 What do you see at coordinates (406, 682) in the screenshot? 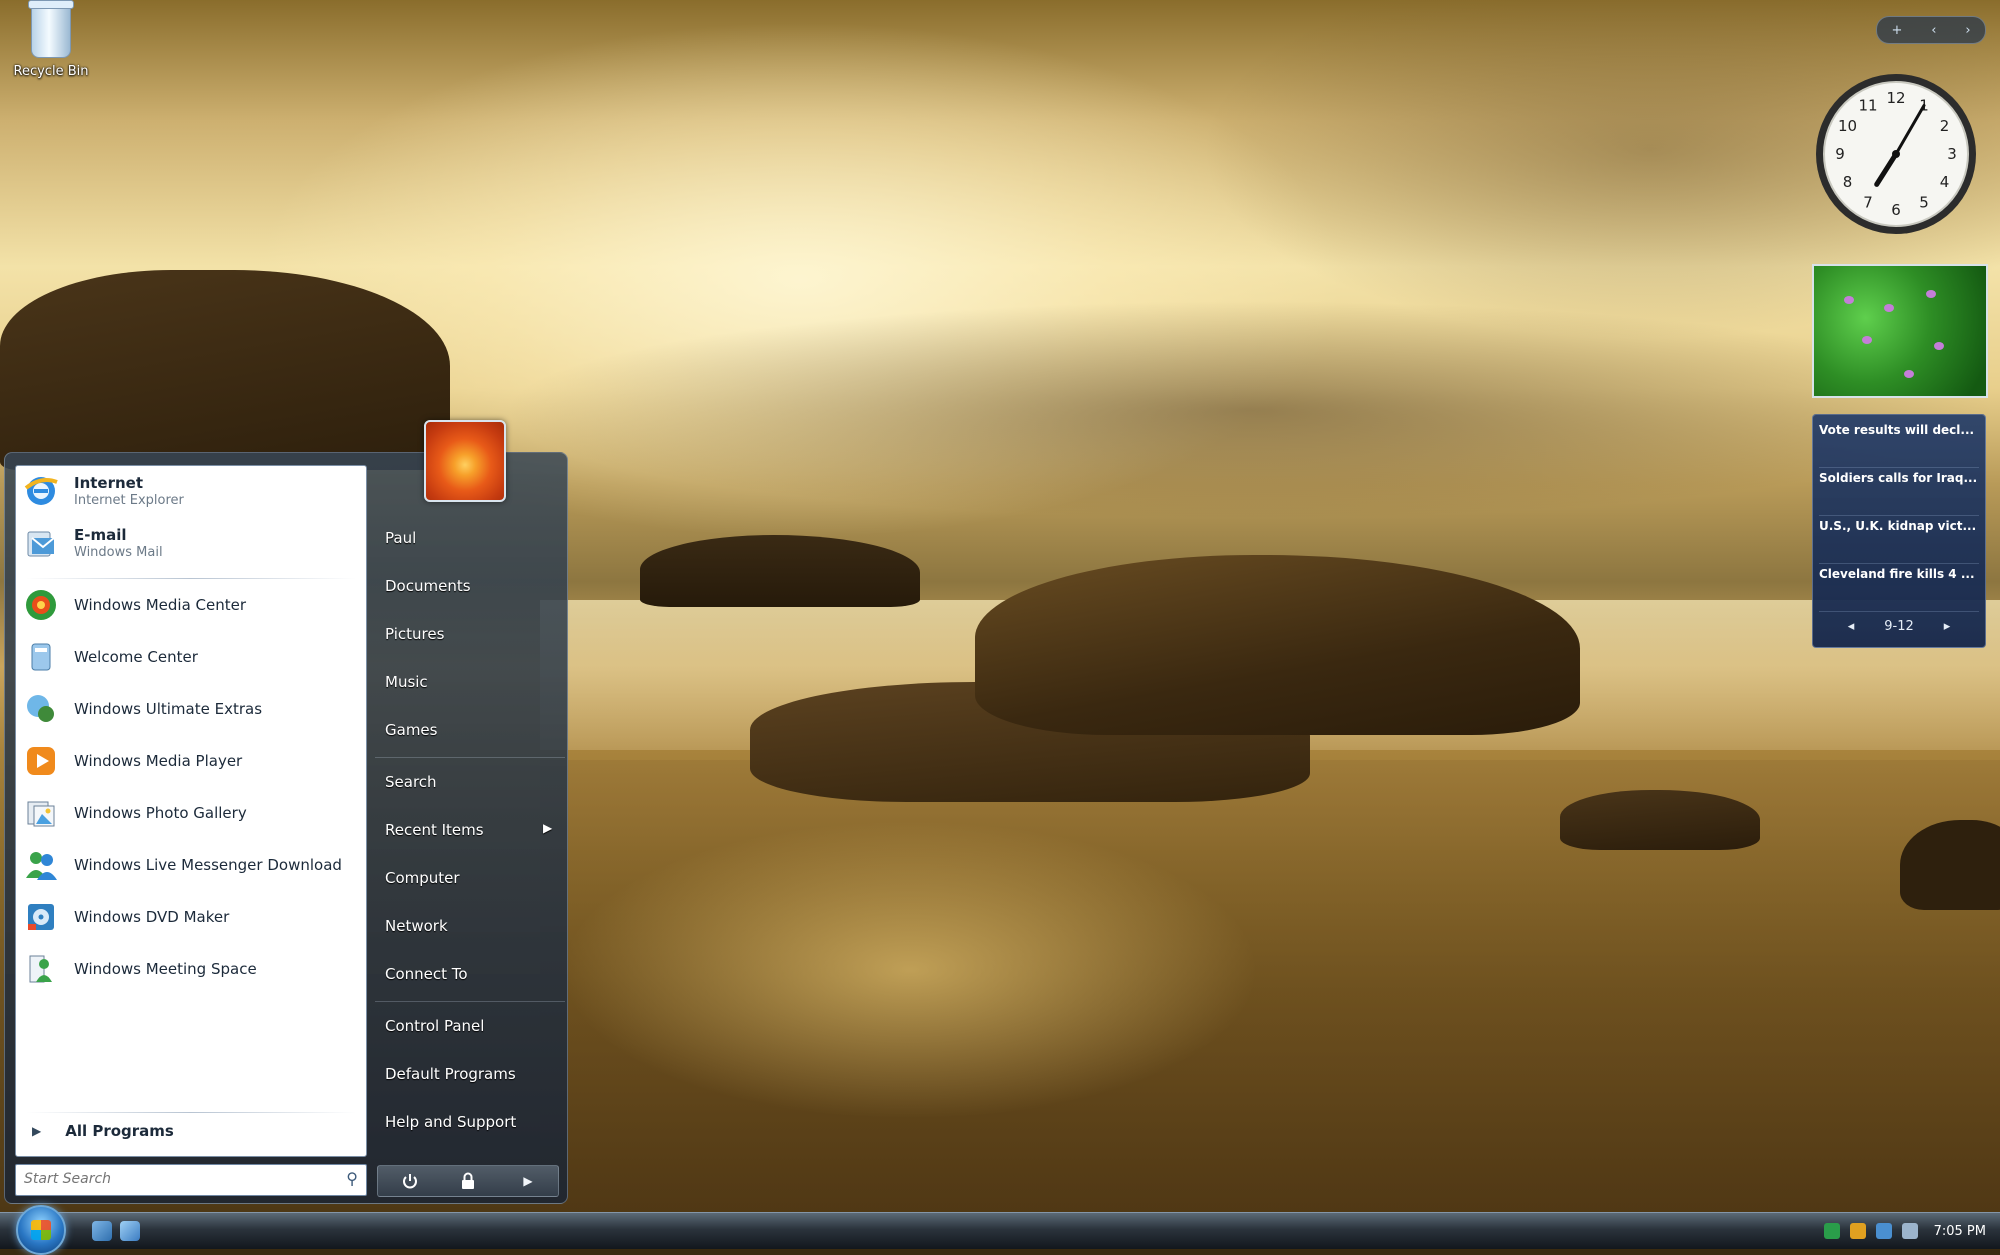
I see `start-item-music: Music` at bounding box center [406, 682].